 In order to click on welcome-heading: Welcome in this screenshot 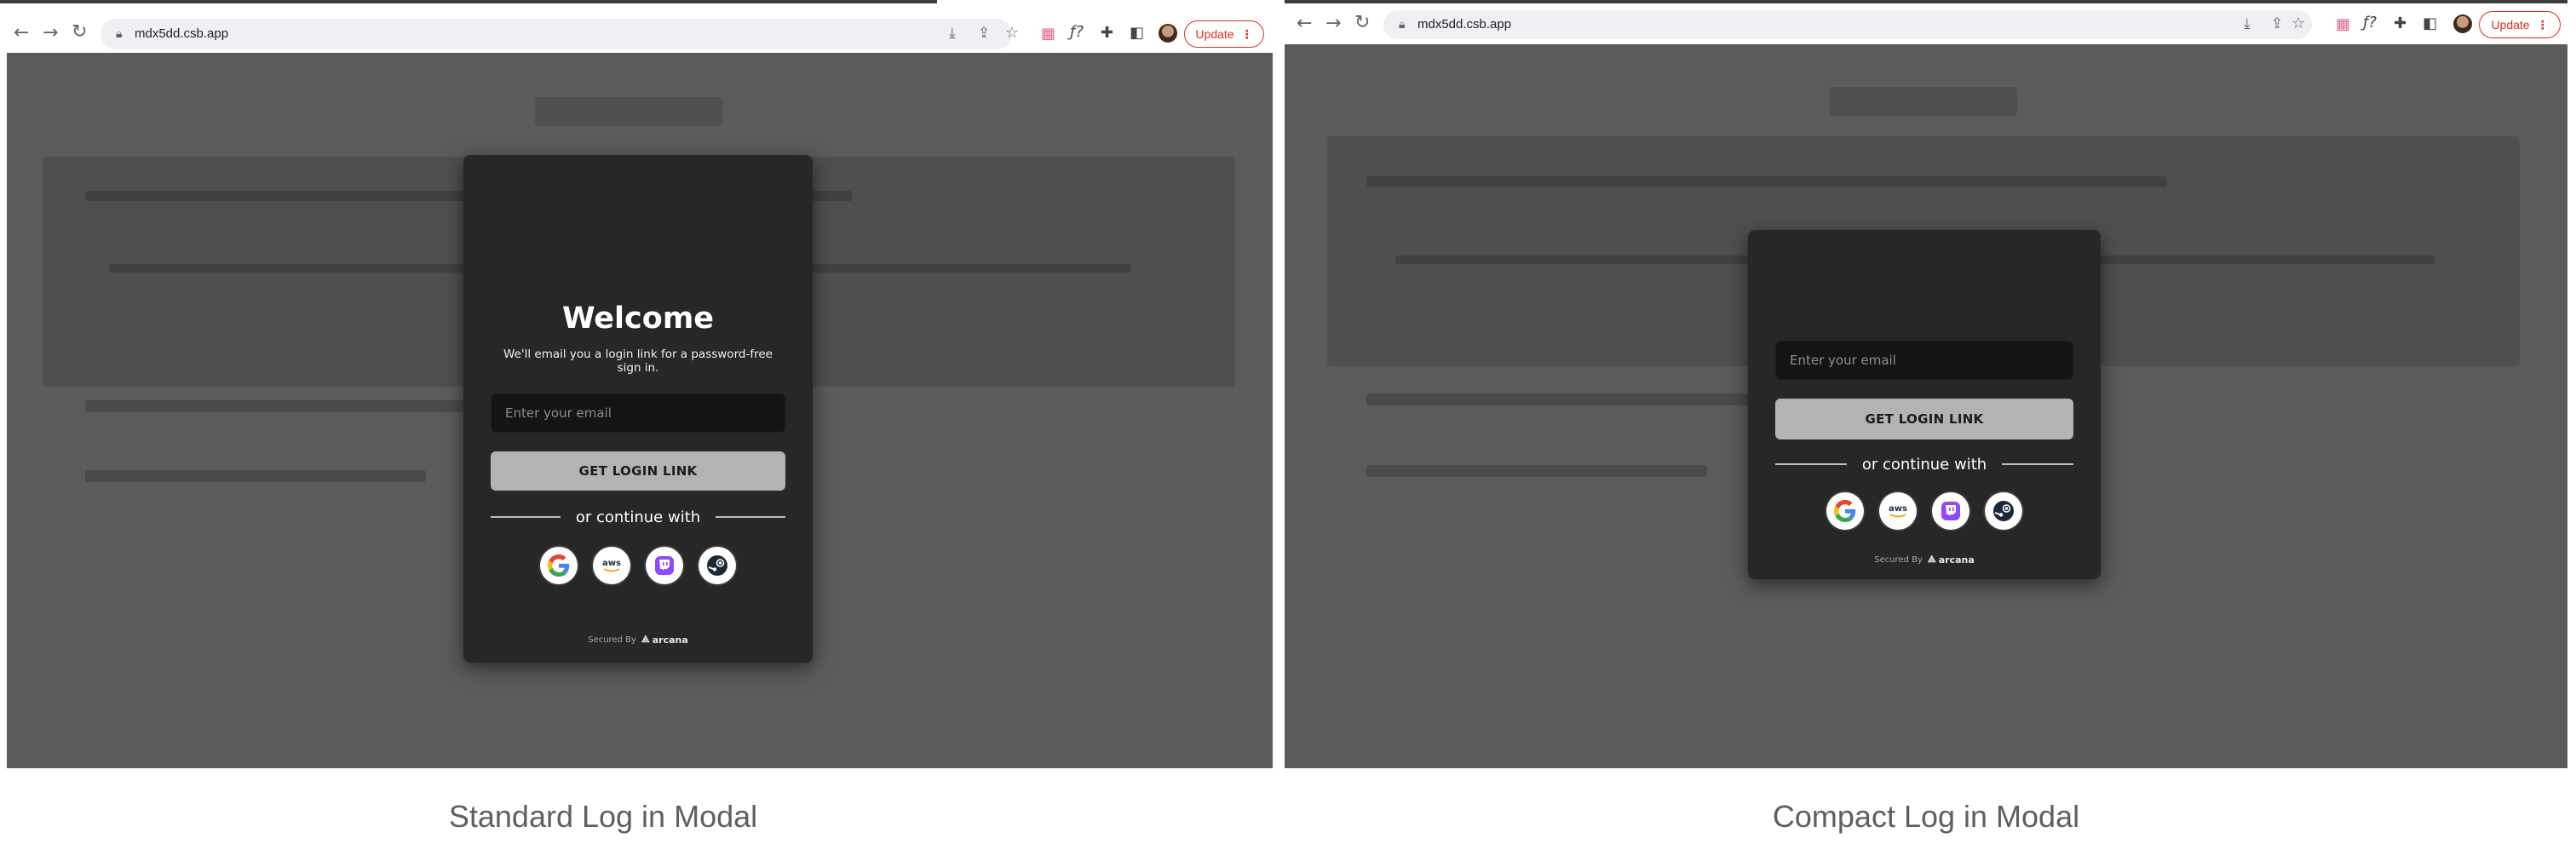, I will do `click(638, 319)`.